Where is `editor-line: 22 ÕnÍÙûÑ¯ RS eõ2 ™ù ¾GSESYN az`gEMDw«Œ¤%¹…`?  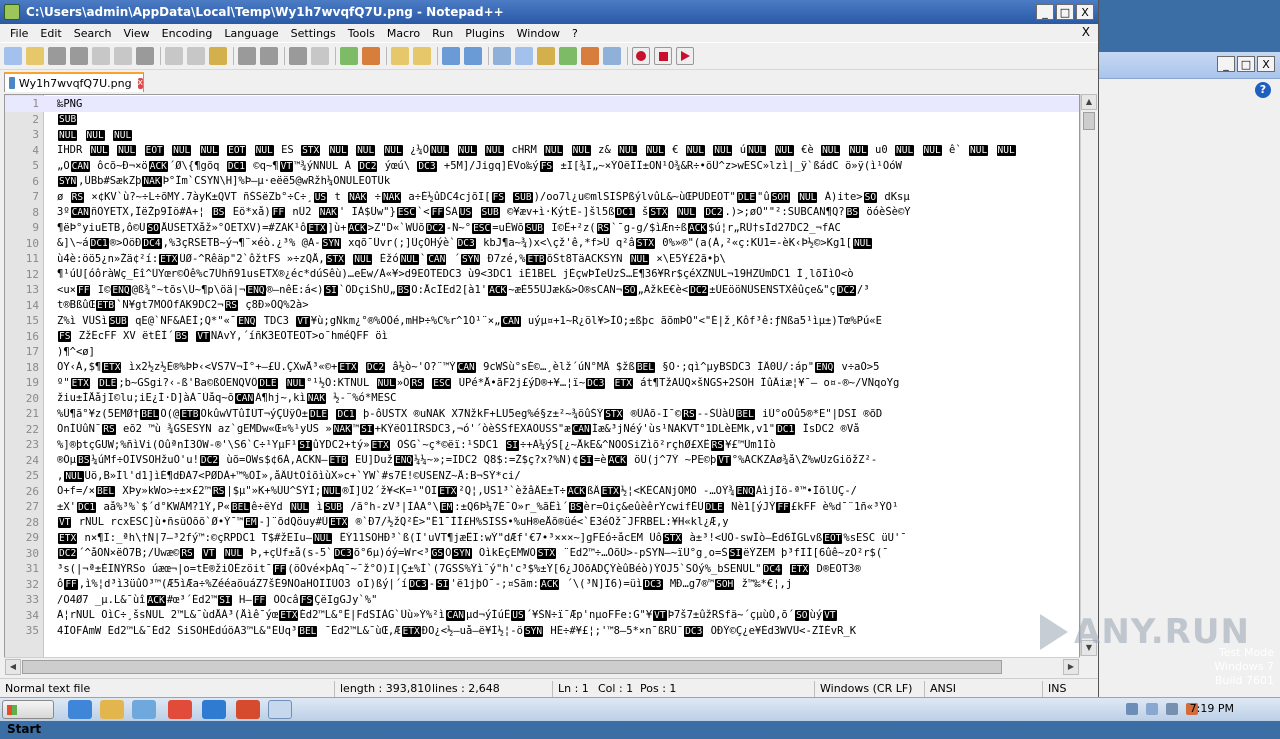
editor-line: 22 ÕnÍÙûÑ¯ RS eõ2 ™ù ¾GSESYN az`gEMDw«Œ¤%¹… is located at coordinates (542, 430).